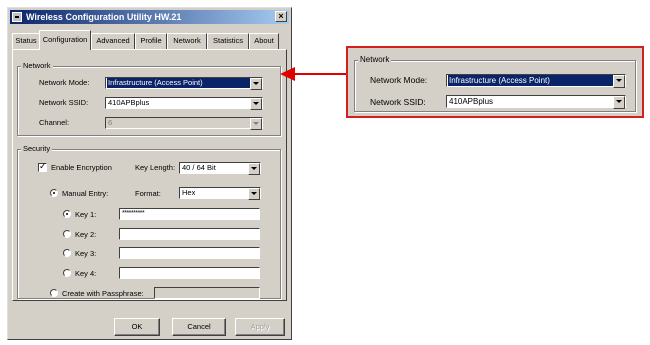  What do you see at coordinates (86, 234) in the screenshot?
I see `key2-label: Key 2:` at bounding box center [86, 234].